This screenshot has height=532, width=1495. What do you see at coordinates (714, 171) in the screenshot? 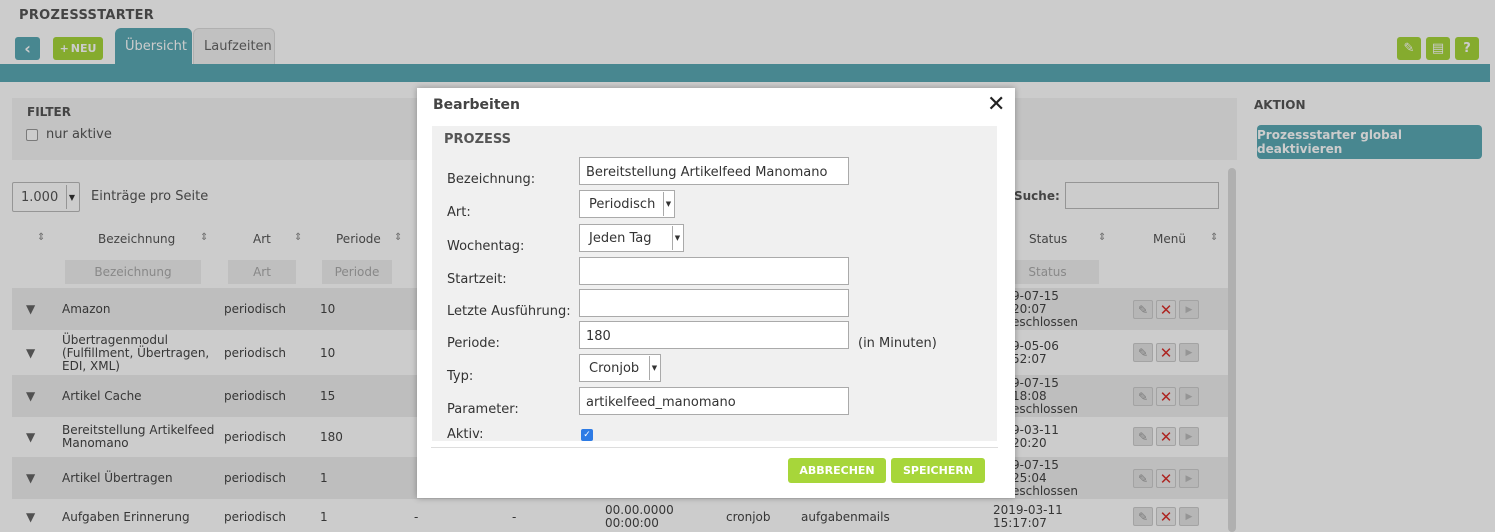
I see `bezeichnung-input: Bereitstellung Artikelfeed Manomano` at bounding box center [714, 171].